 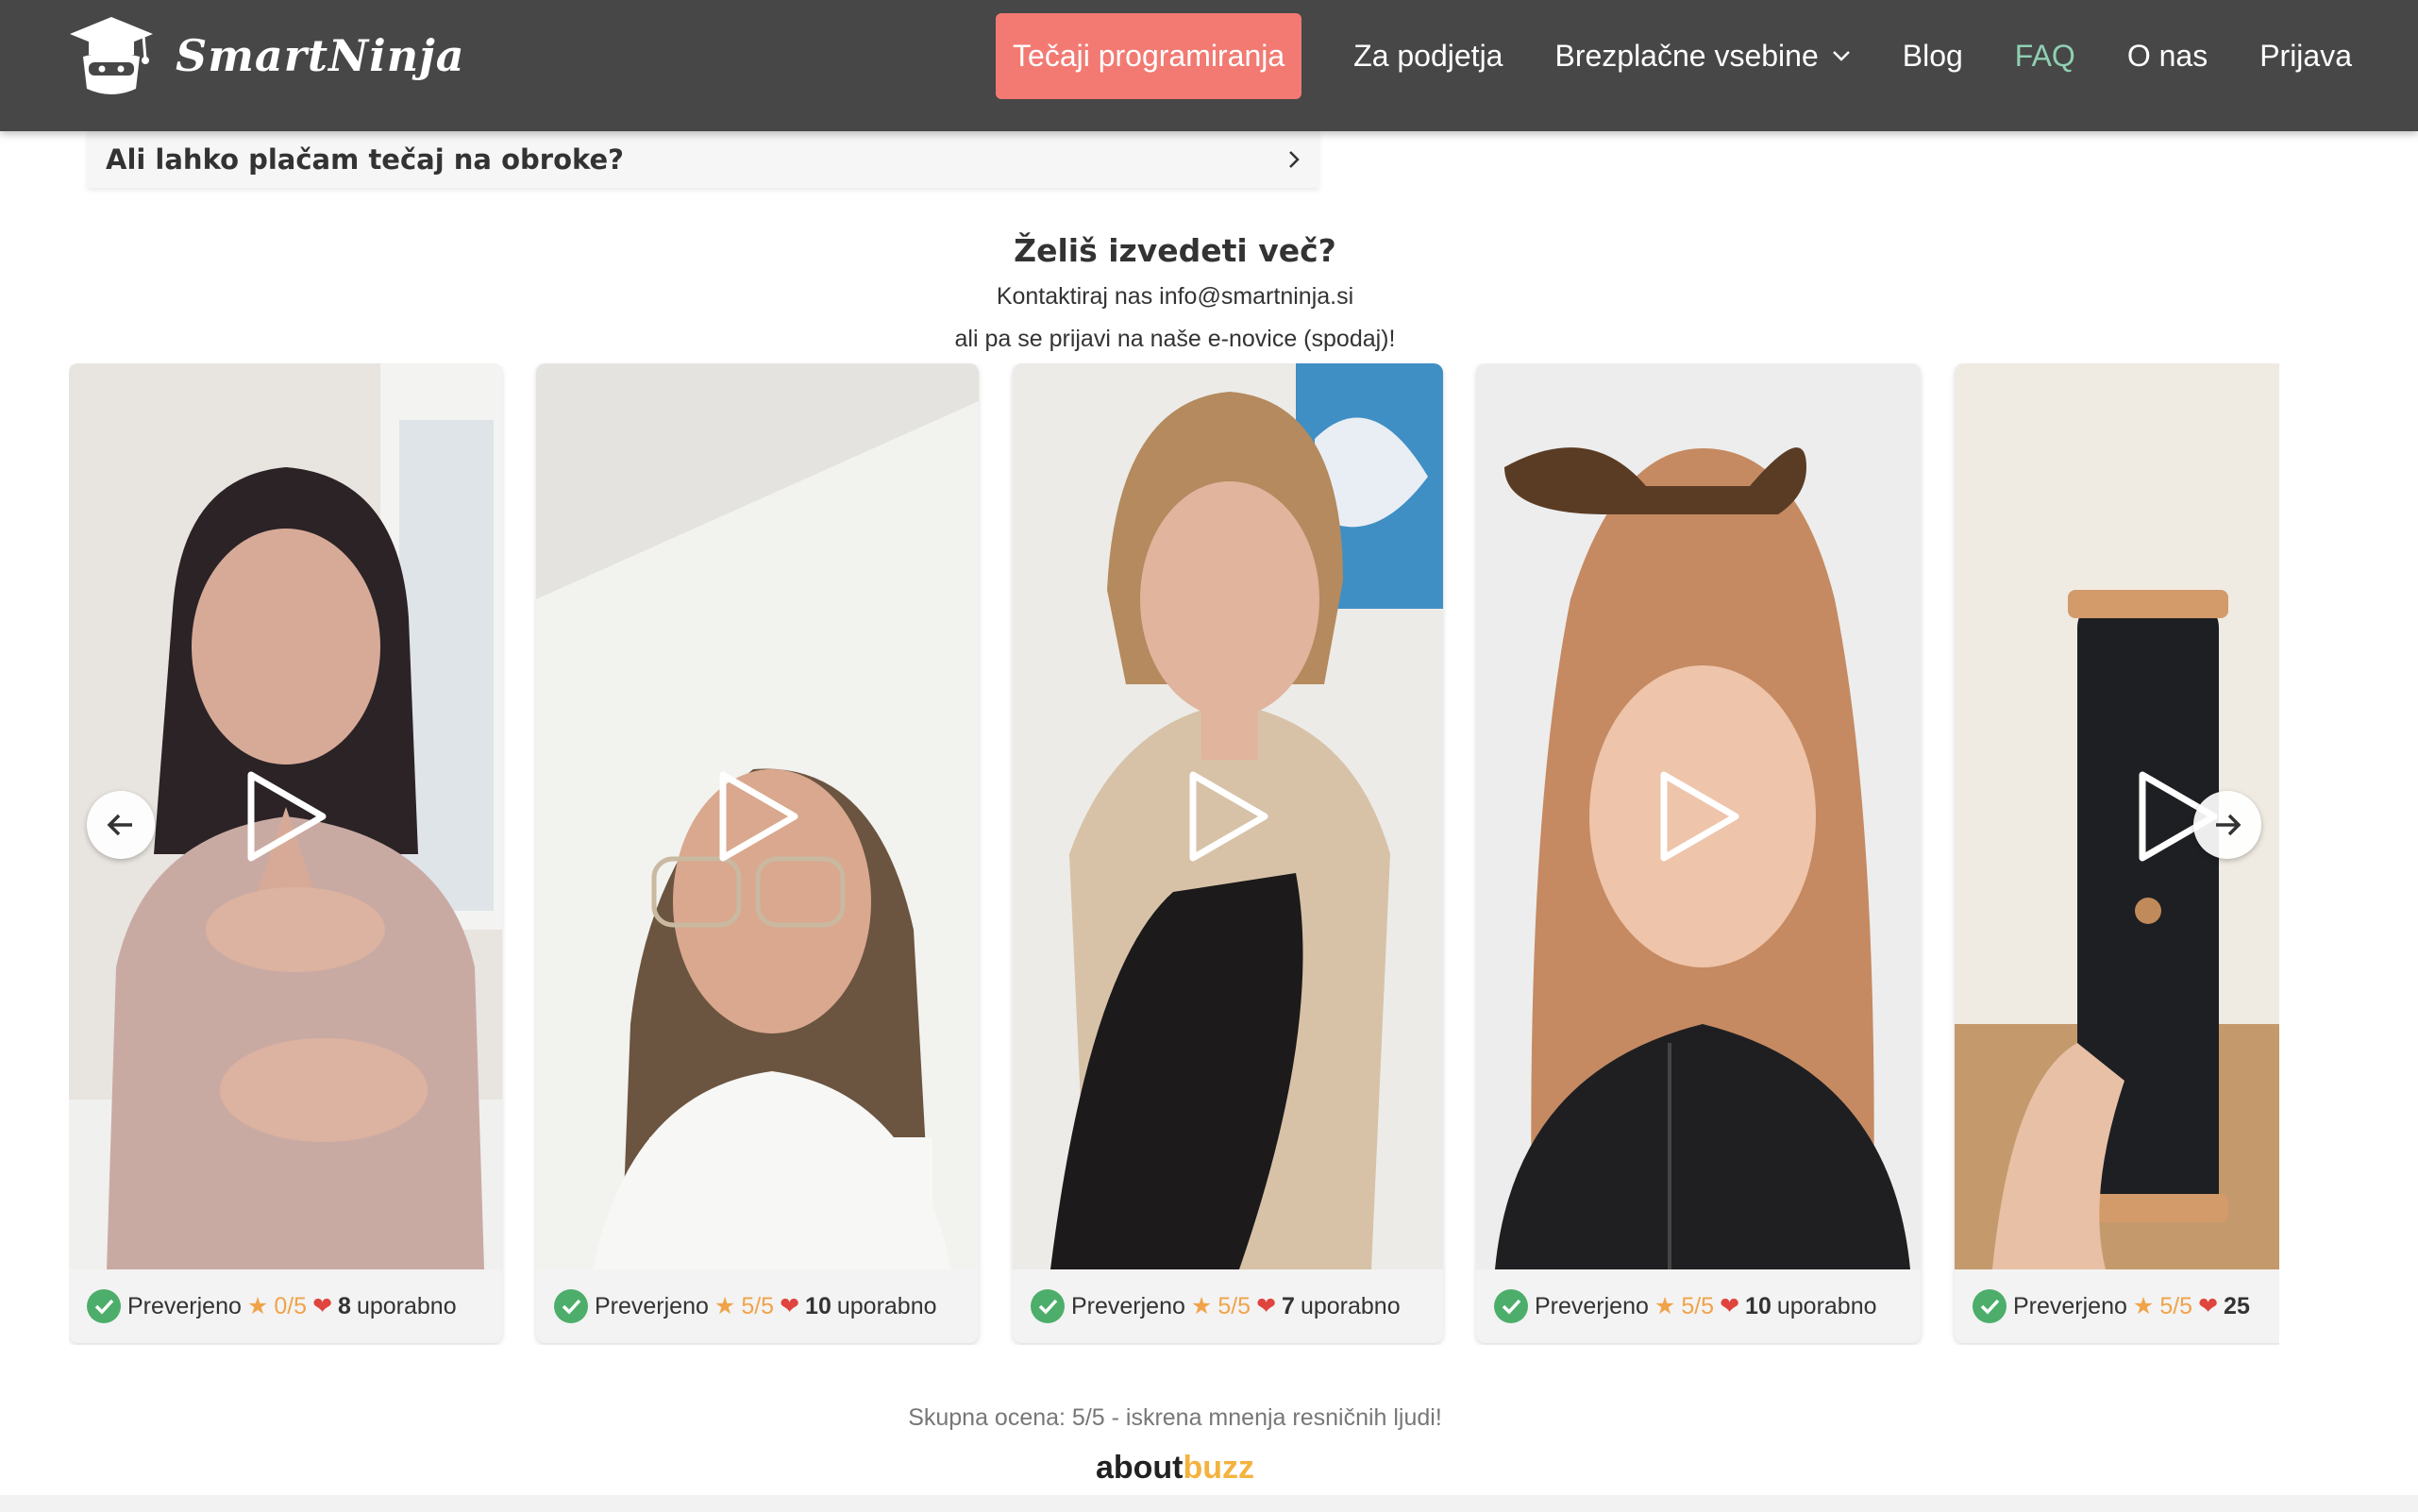 I want to click on smartninja-logo: SmartNinja, so click(x=266, y=55).